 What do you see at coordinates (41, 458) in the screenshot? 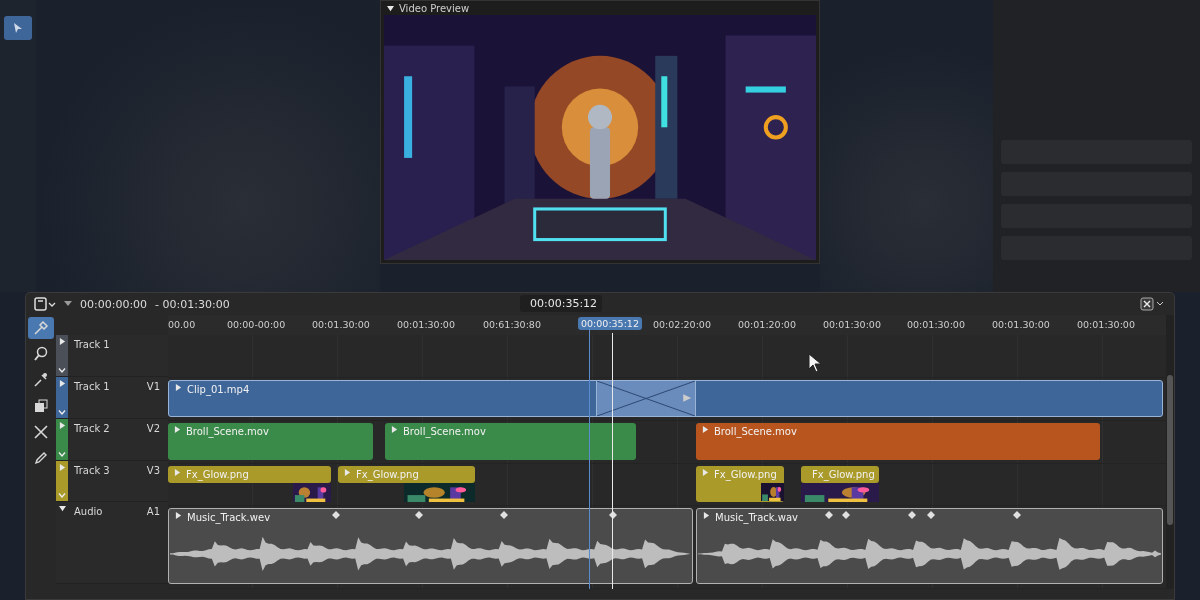
I see `pencil-icon` at bounding box center [41, 458].